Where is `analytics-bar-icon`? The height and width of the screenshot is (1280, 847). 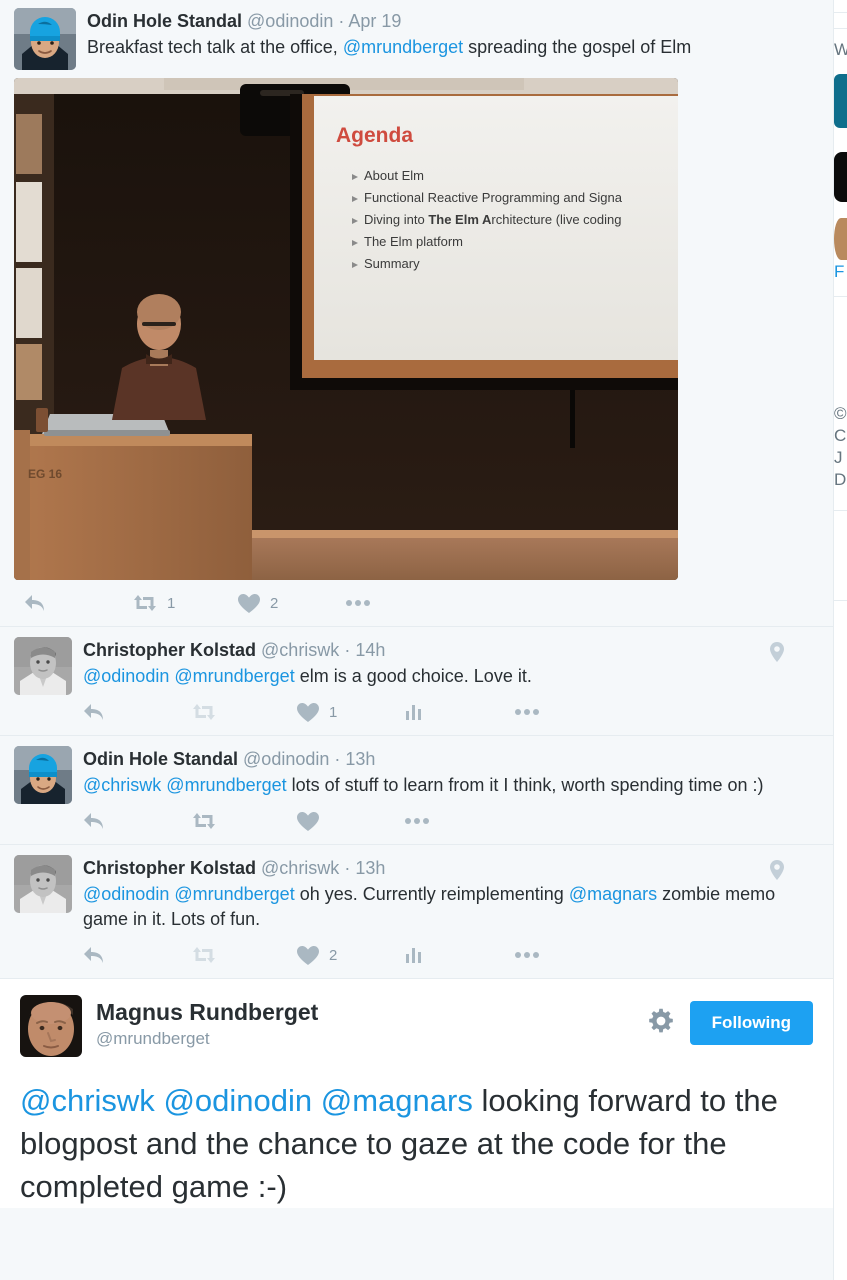
analytics-bar-icon is located at coordinates (413, 955).